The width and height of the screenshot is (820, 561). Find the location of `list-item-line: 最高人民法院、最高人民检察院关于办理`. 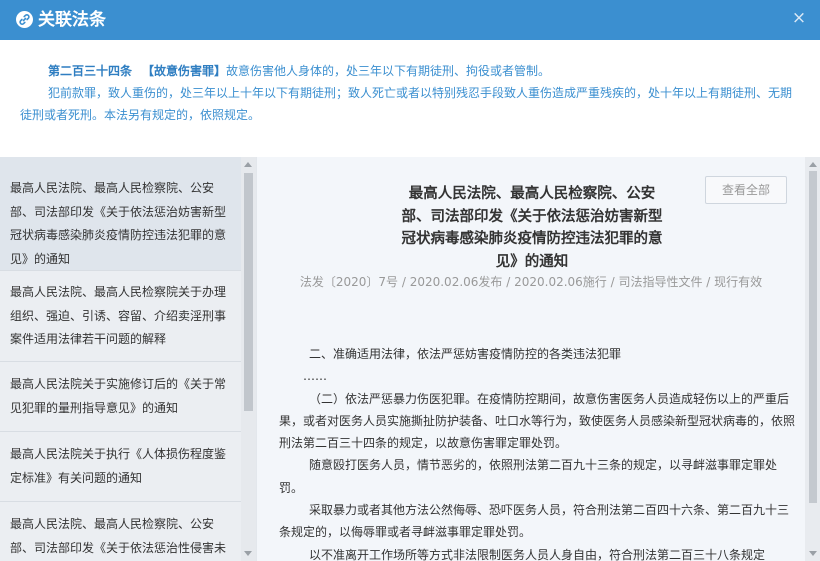

list-item-line: 最高人民法院、最高人民检察院关于办理 is located at coordinates (118, 292).